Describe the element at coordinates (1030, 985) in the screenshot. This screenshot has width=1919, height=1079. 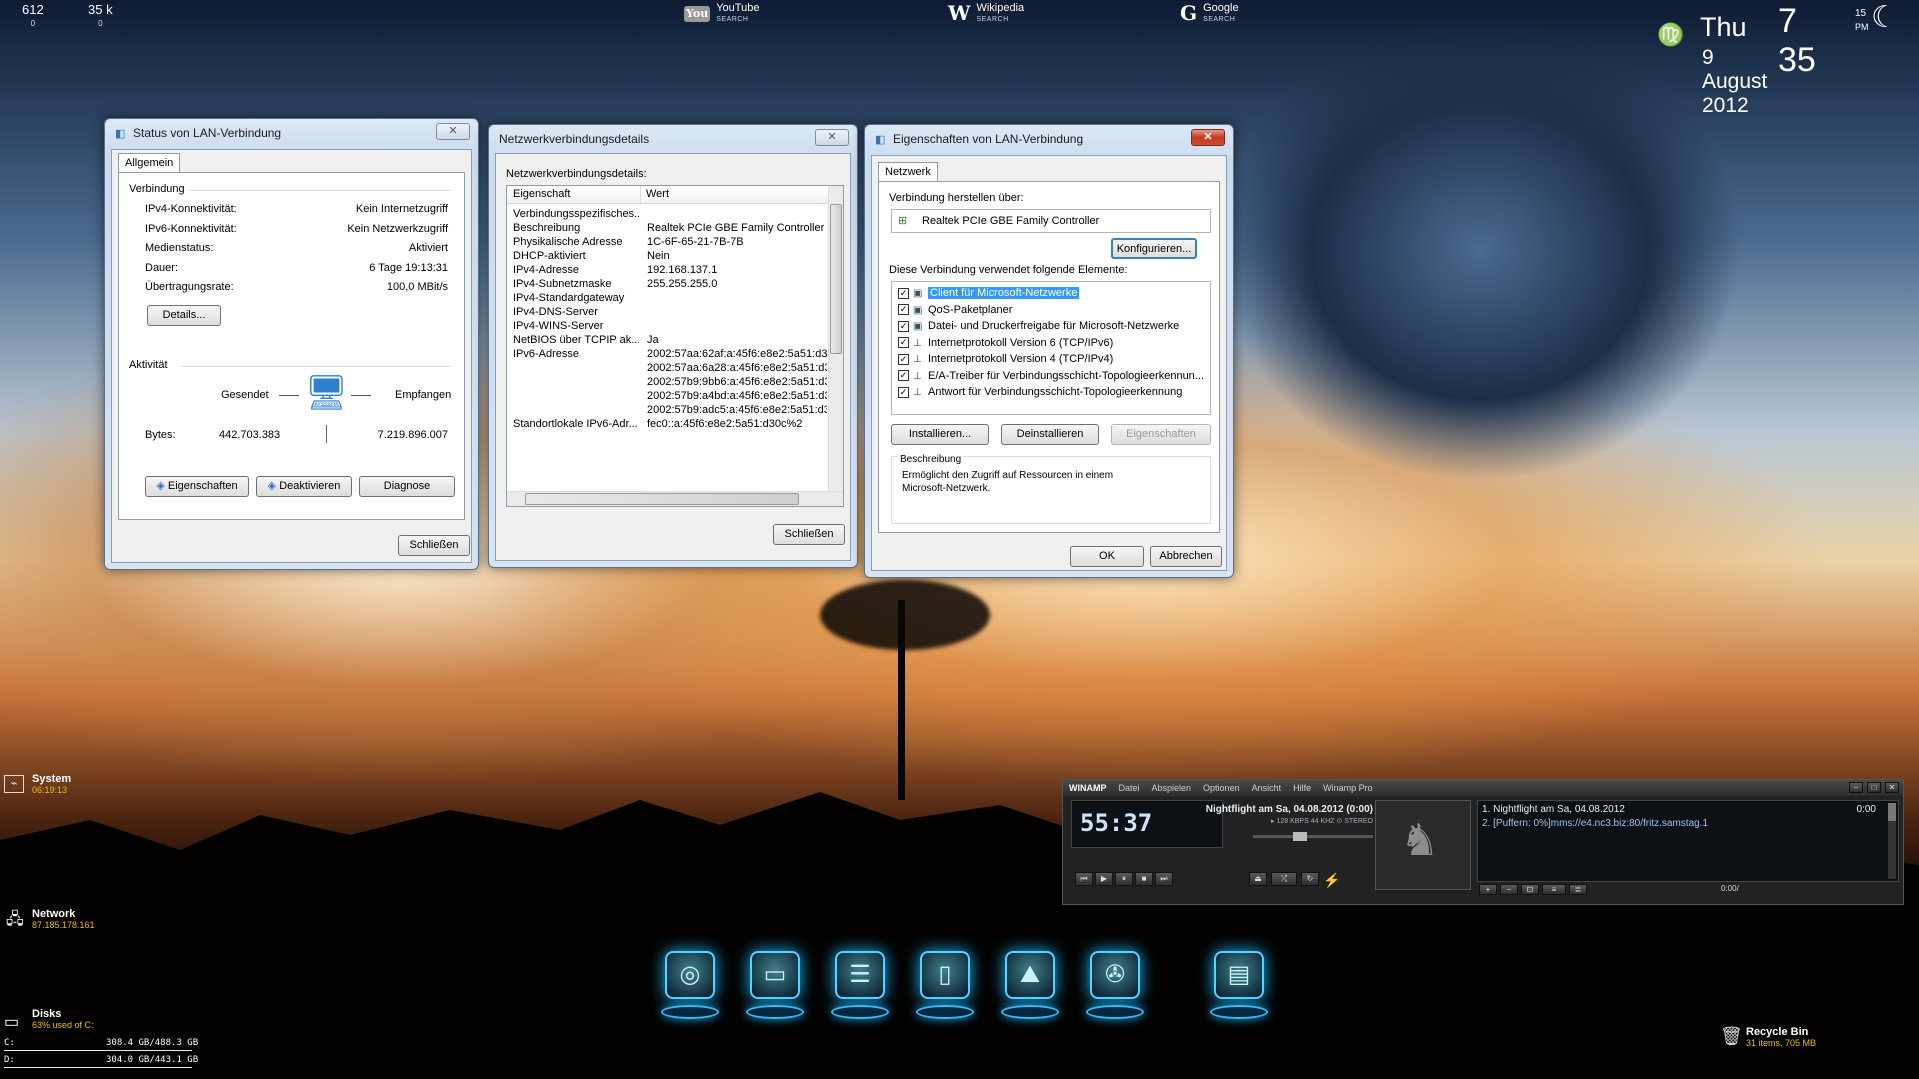
I see `dock-pictures: ⛰` at that location.